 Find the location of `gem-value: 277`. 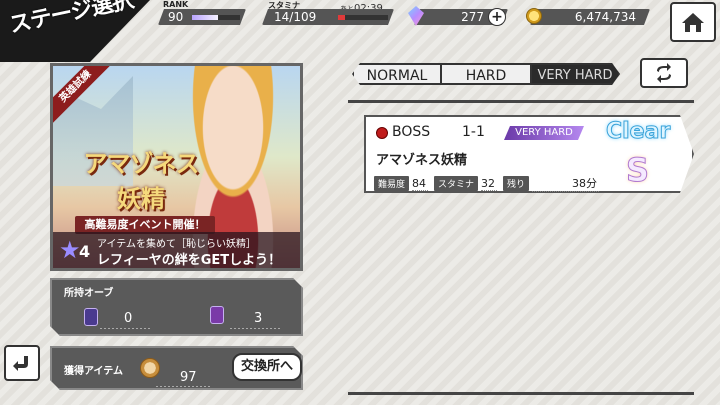

gem-value: 277 is located at coordinates (472, 17).